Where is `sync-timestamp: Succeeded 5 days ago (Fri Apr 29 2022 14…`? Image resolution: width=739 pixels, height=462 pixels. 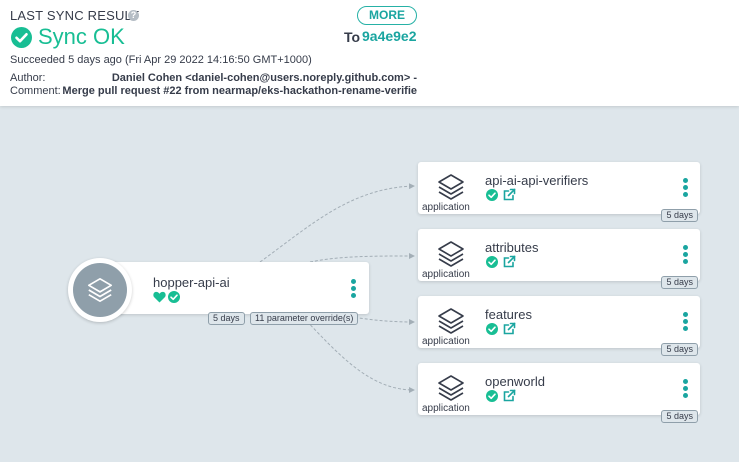 sync-timestamp: Succeeded 5 days ago (Fri Apr 29 2022 14… is located at coordinates (161, 60).